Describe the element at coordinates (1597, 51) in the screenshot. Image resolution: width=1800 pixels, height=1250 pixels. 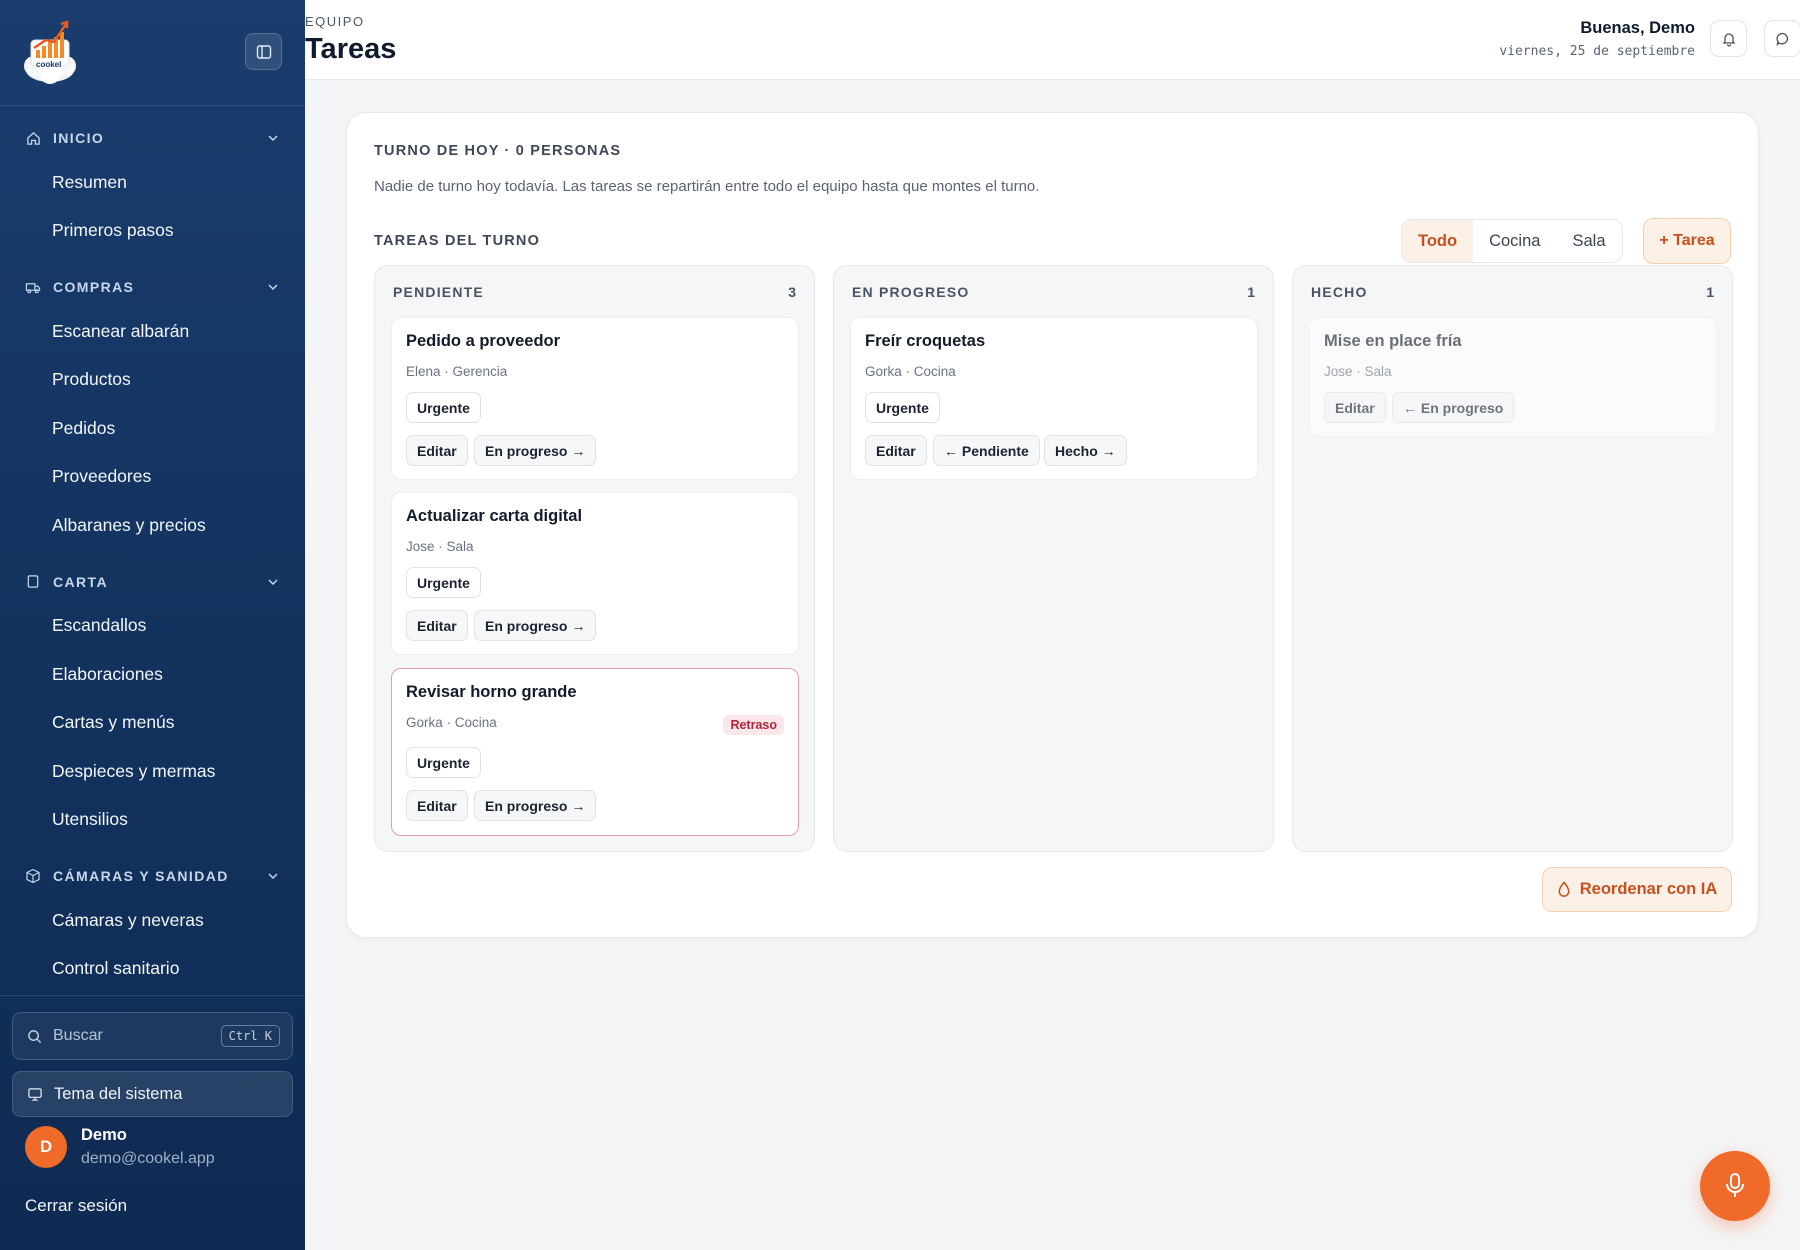
I see `current-date: viernes, 25 de septiembre` at that location.